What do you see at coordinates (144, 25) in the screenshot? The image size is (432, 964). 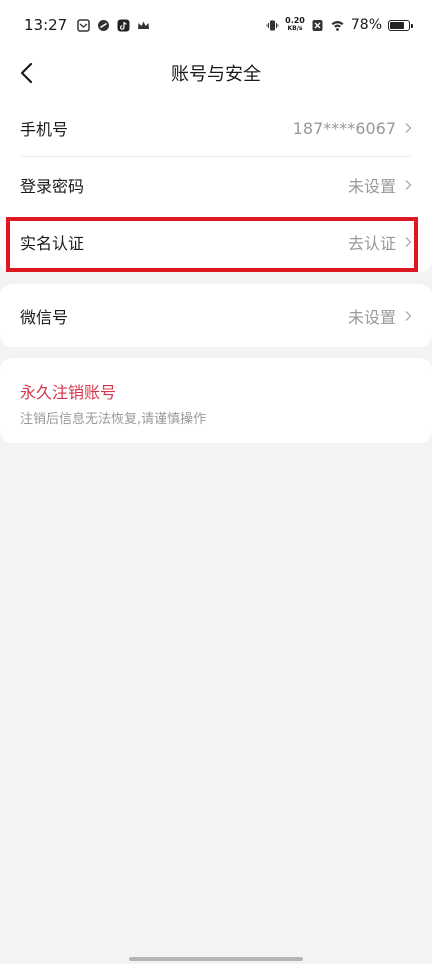 I see `crown-icon` at bounding box center [144, 25].